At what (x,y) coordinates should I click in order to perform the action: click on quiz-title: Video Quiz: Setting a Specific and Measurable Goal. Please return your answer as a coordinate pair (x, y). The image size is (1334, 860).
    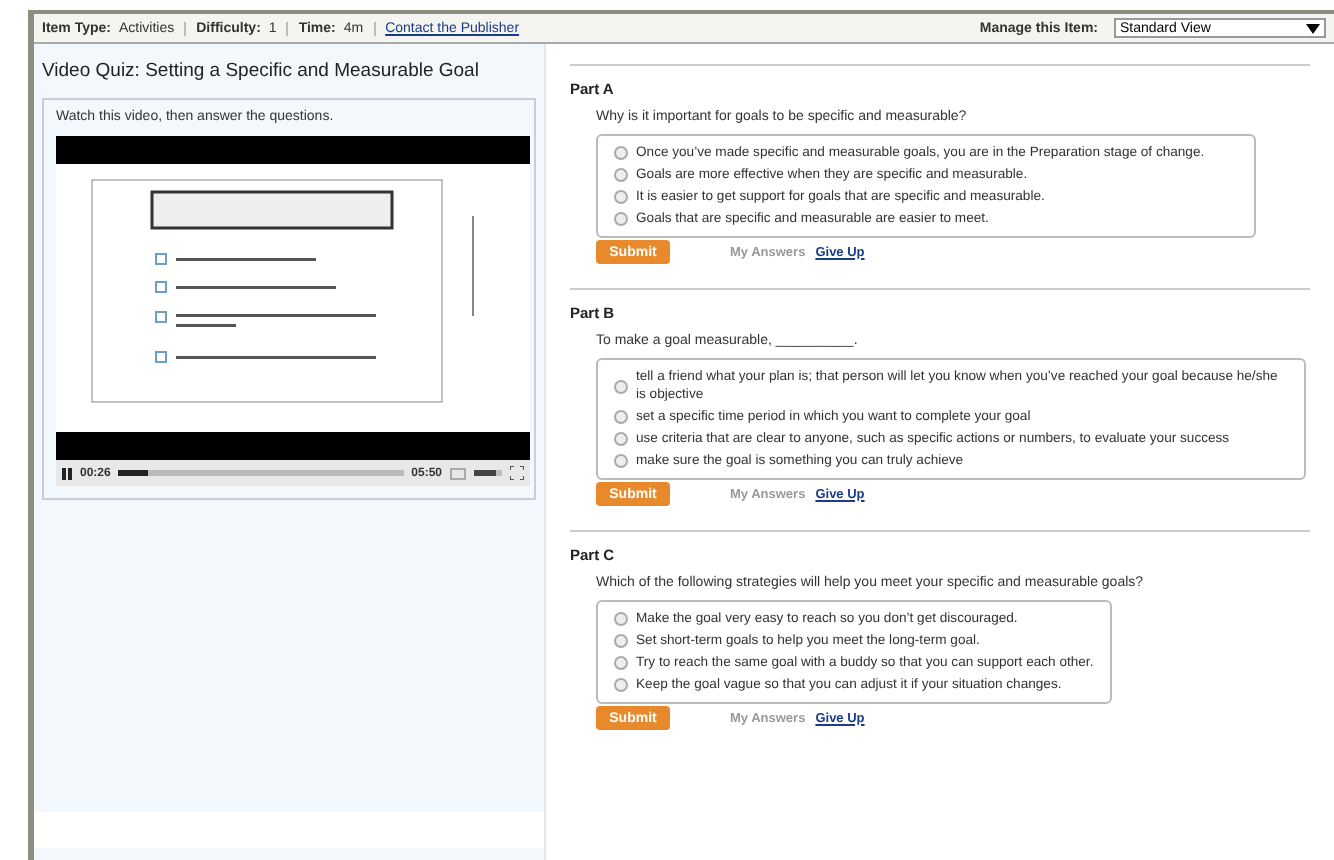
    Looking at the image, I should click on (261, 71).